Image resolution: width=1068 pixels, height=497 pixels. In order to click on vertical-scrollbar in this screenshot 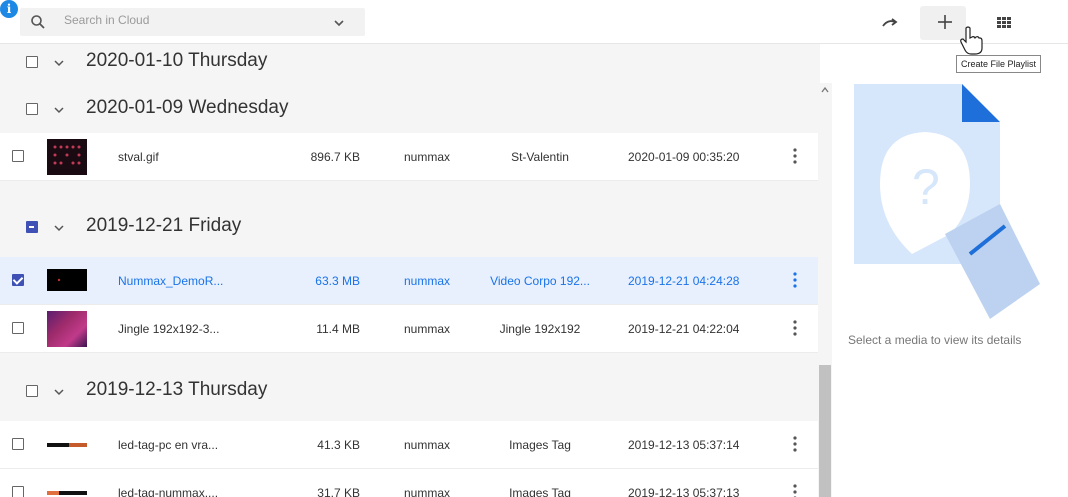, I will do `click(825, 290)`.